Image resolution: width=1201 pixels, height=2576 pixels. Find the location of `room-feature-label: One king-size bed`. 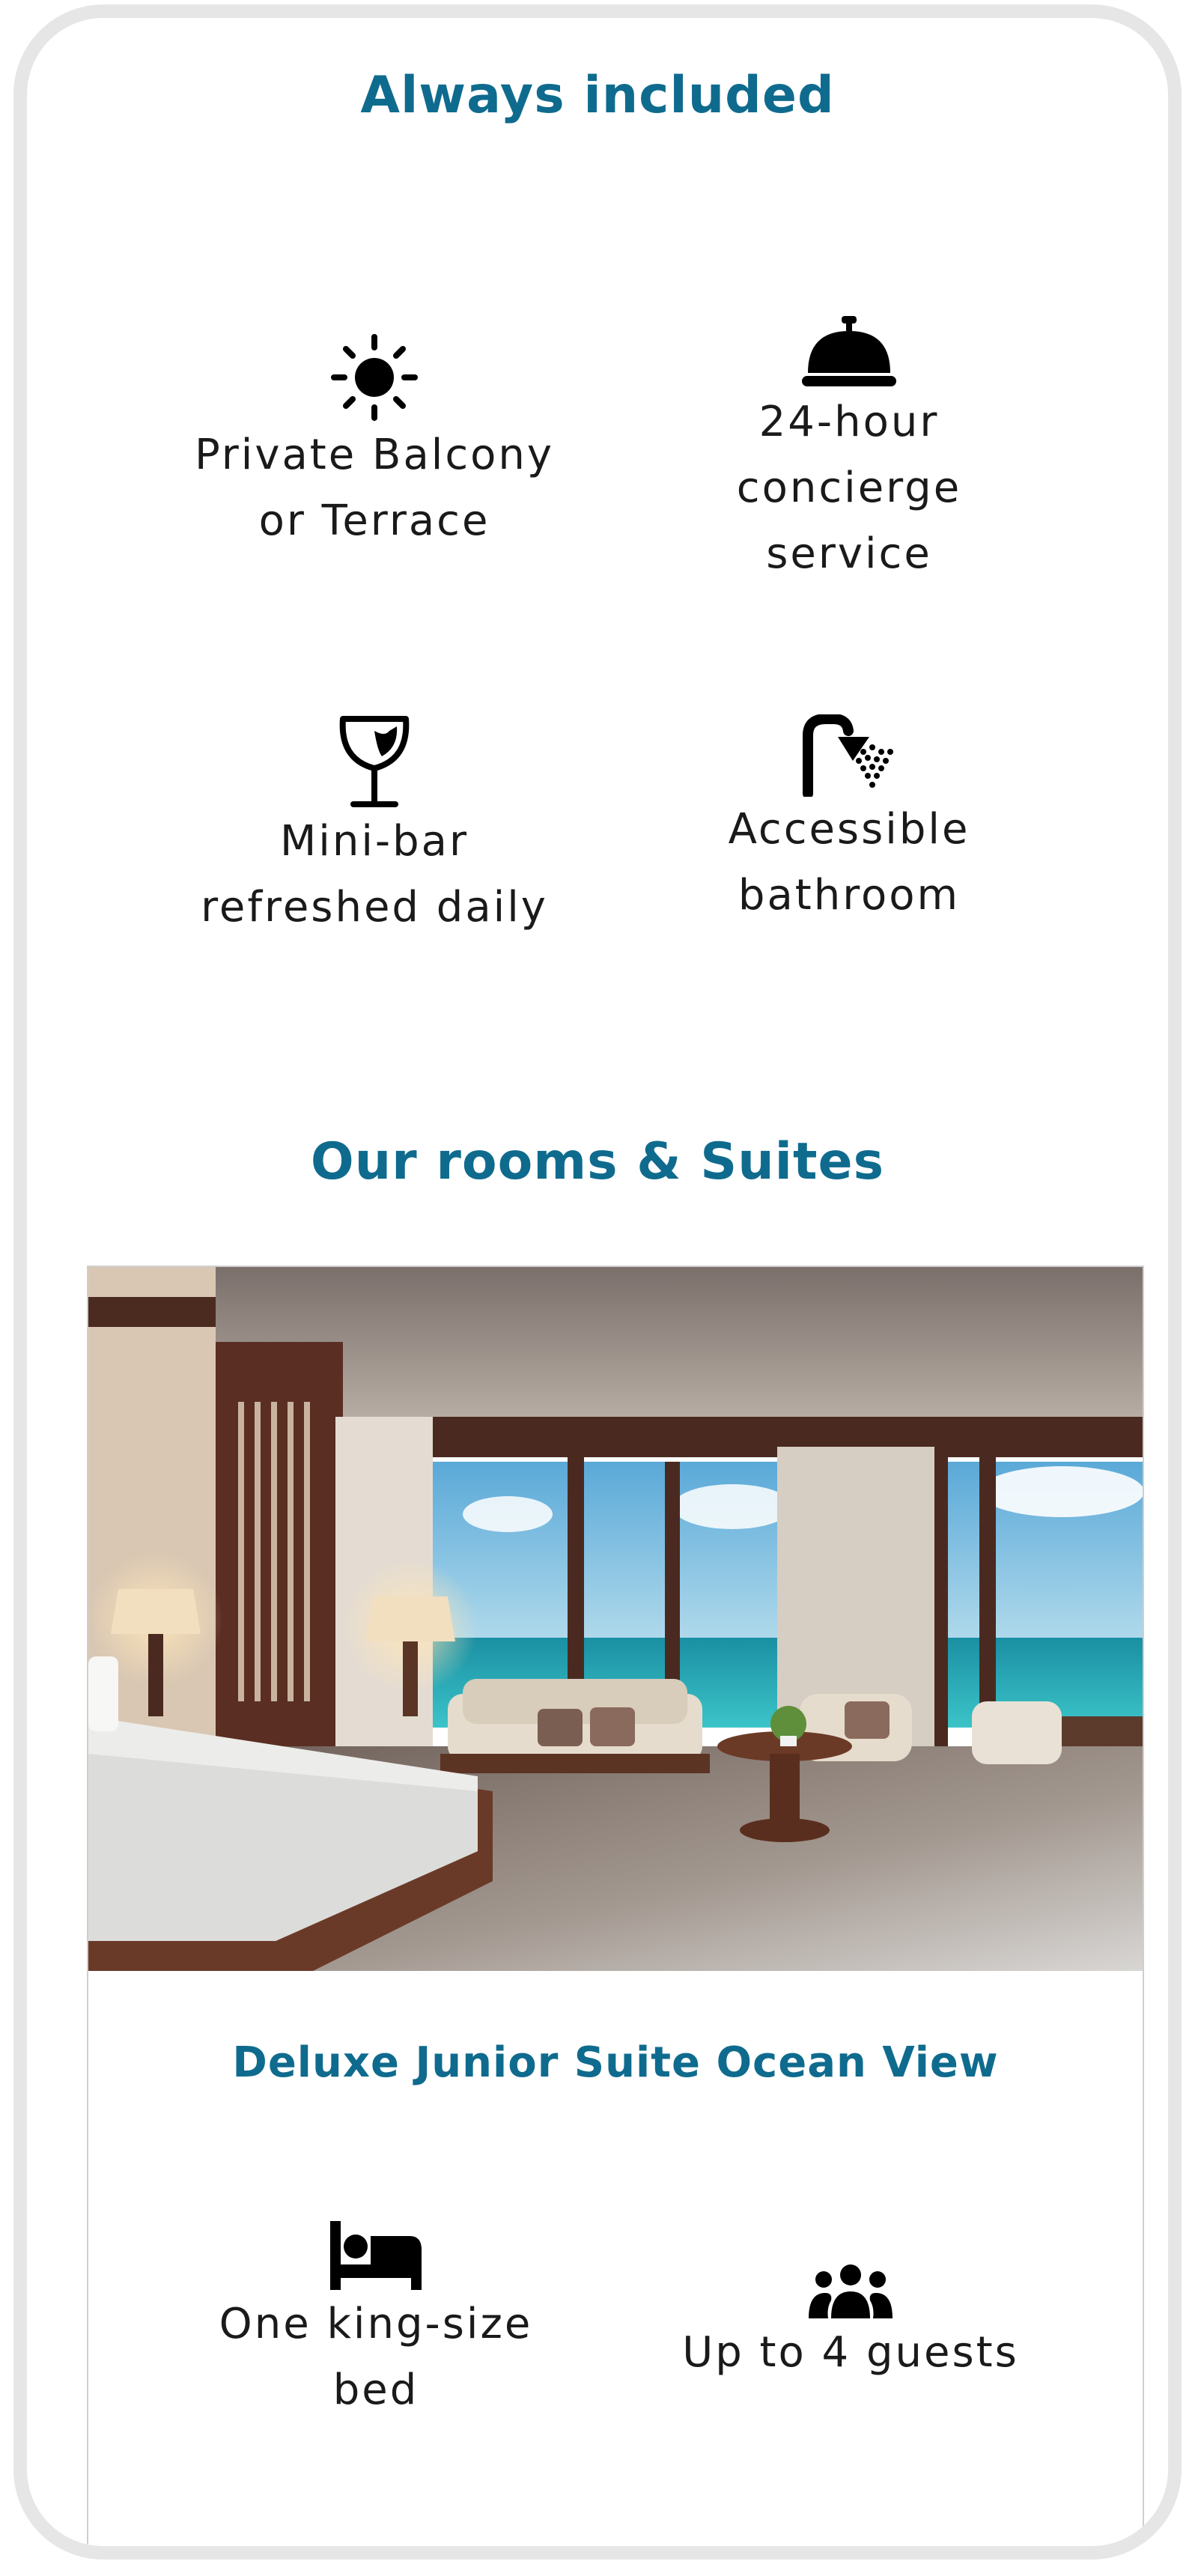

room-feature-label: One king-size bed is located at coordinates (376, 2357).